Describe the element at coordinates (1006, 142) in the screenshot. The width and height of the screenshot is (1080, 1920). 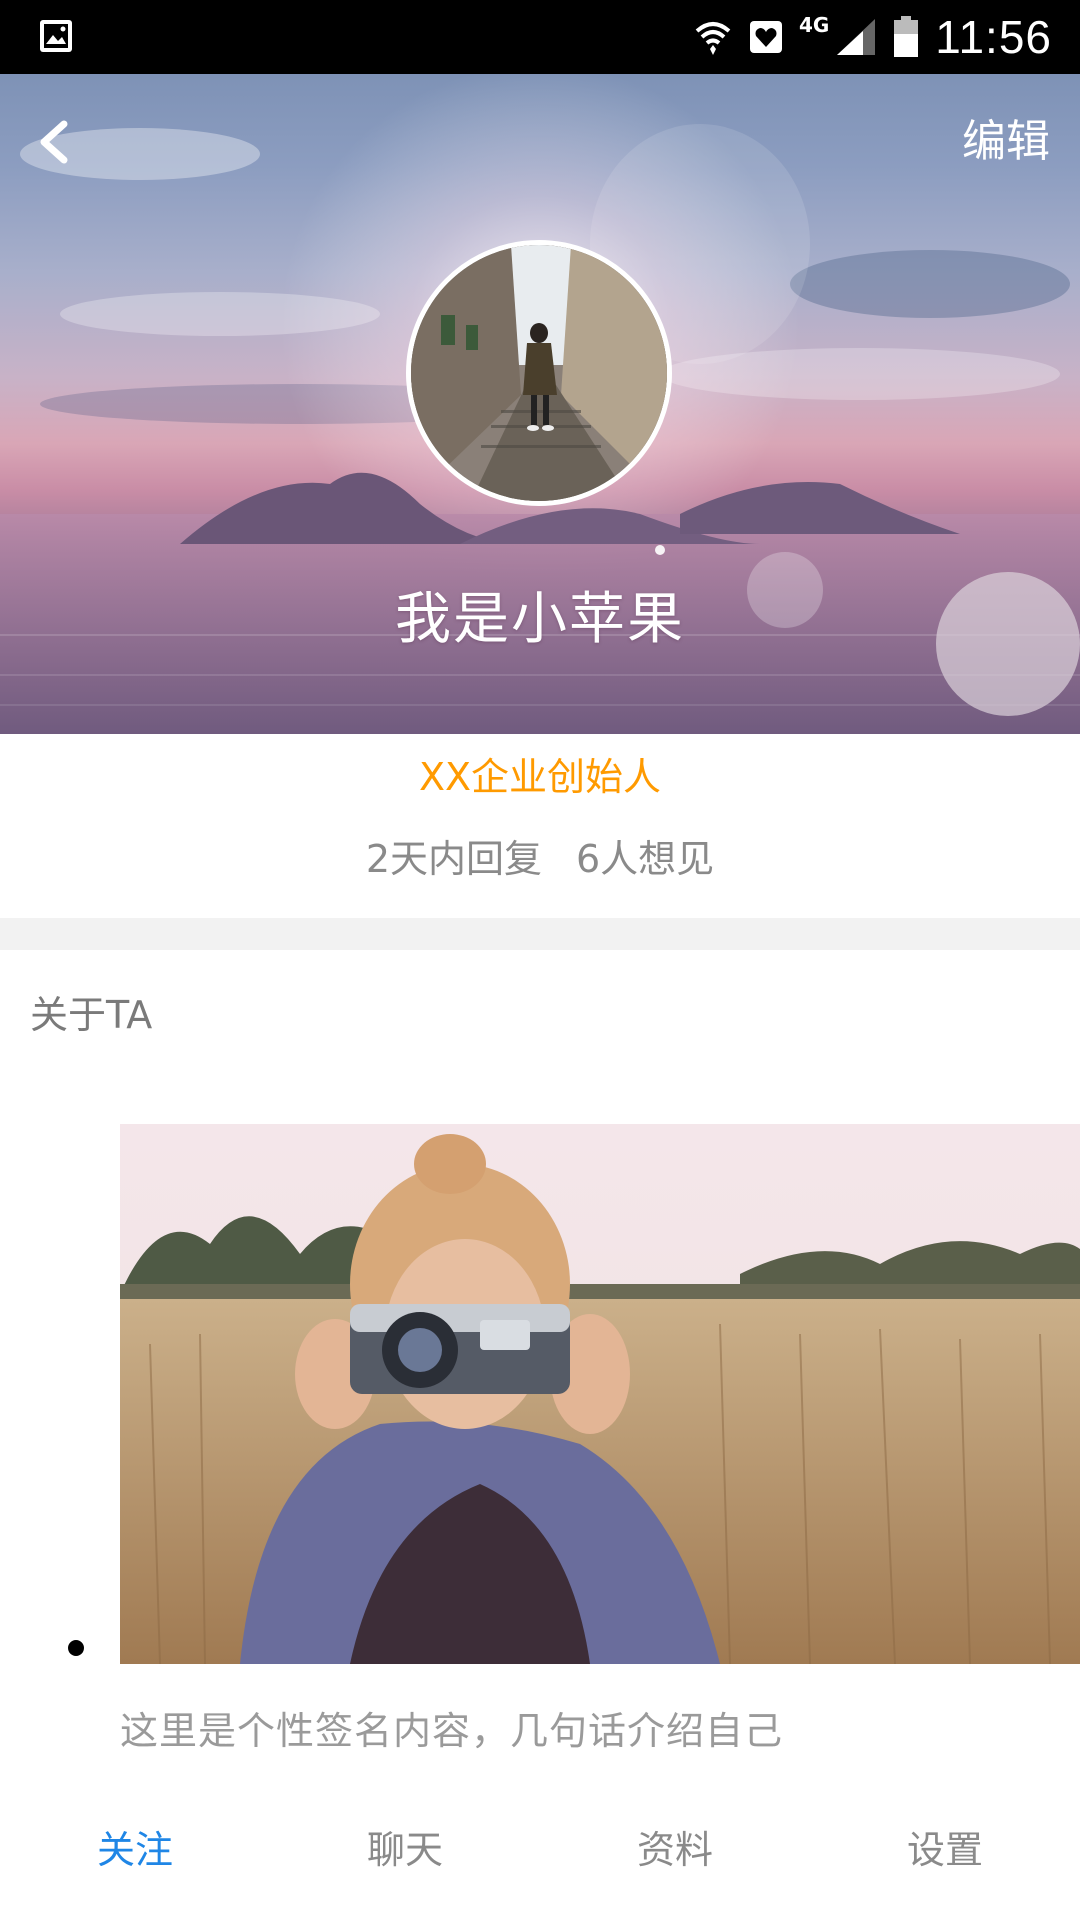
I see `edit-button: 编辑` at that location.